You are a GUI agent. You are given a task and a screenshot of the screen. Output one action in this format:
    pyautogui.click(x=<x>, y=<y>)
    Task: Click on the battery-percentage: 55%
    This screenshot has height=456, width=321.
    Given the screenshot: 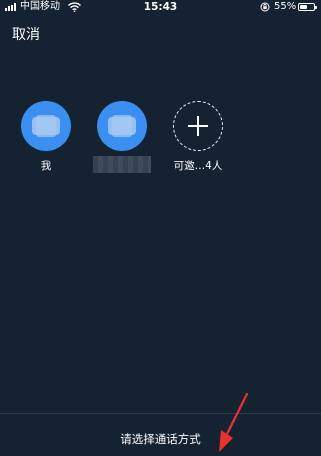 What is the action you would take?
    pyautogui.click(x=285, y=6)
    